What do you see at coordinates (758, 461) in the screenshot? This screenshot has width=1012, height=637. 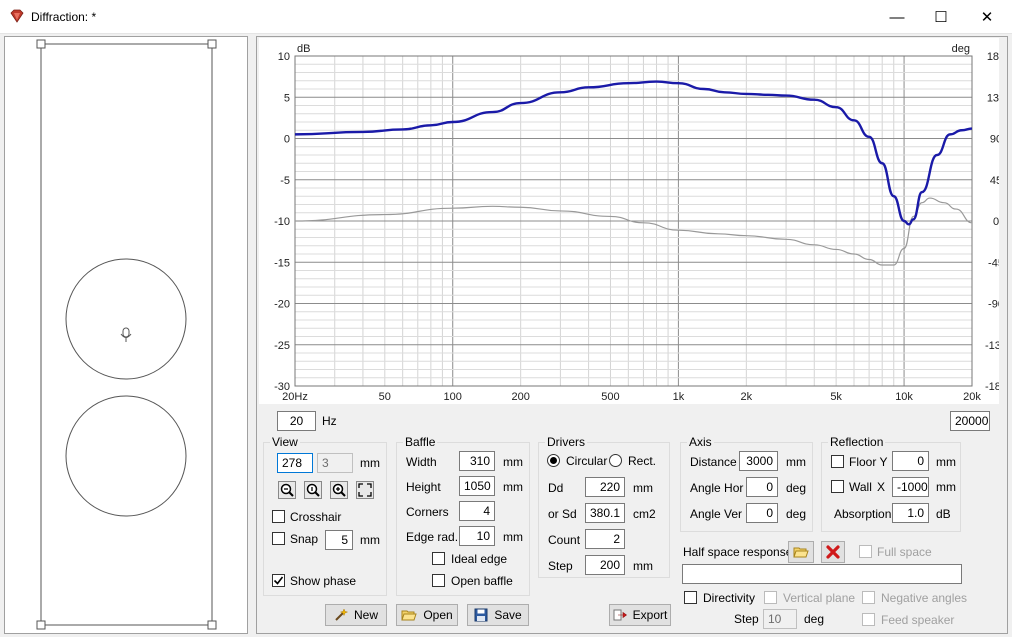 I see `distance-input: 3000` at bounding box center [758, 461].